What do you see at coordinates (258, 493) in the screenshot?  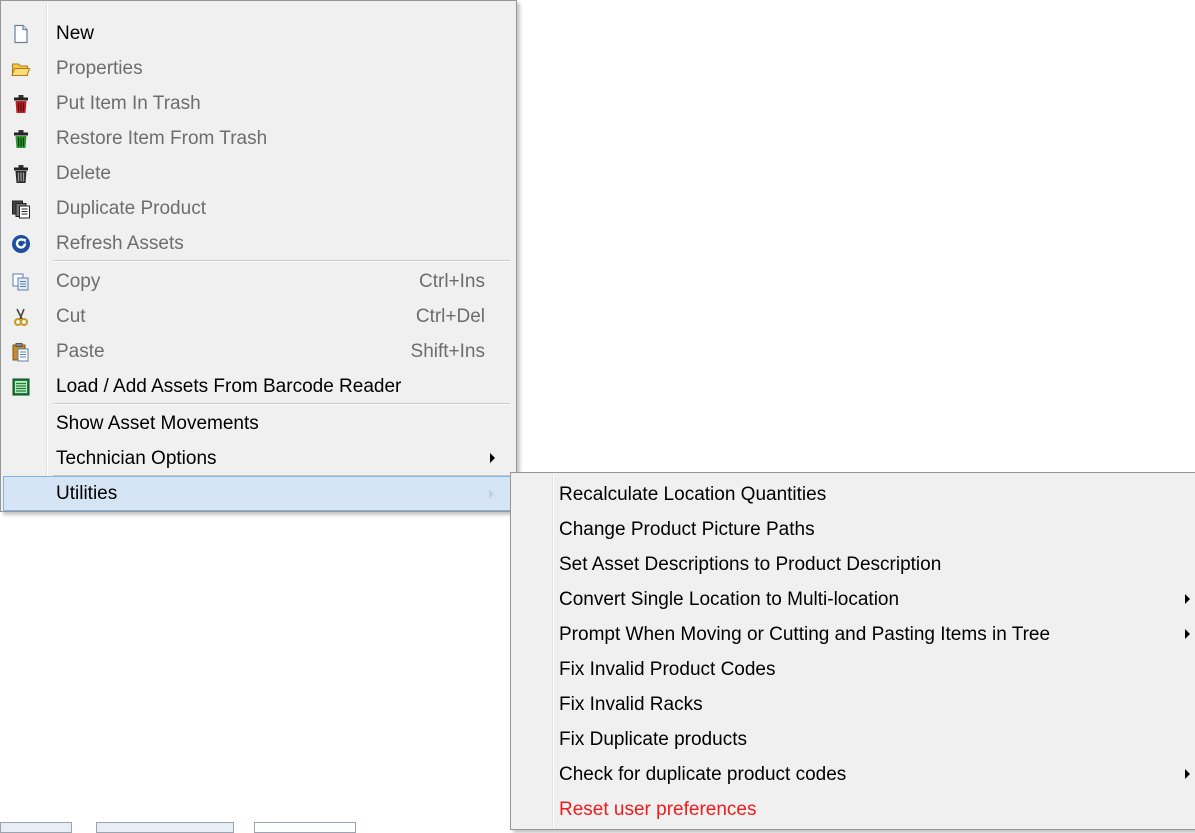 I see `menu-item-utilities: Utilities` at bounding box center [258, 493].